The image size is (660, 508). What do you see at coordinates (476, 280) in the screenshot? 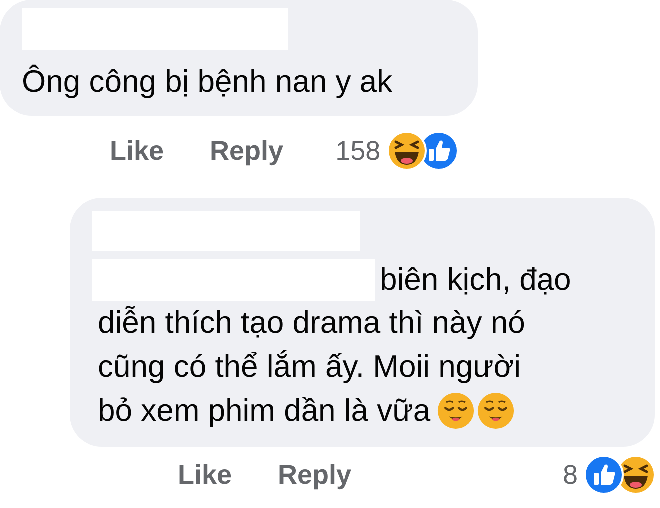
I see `comment-text: biên kịch, đạo` at bounding box center [476, 280].